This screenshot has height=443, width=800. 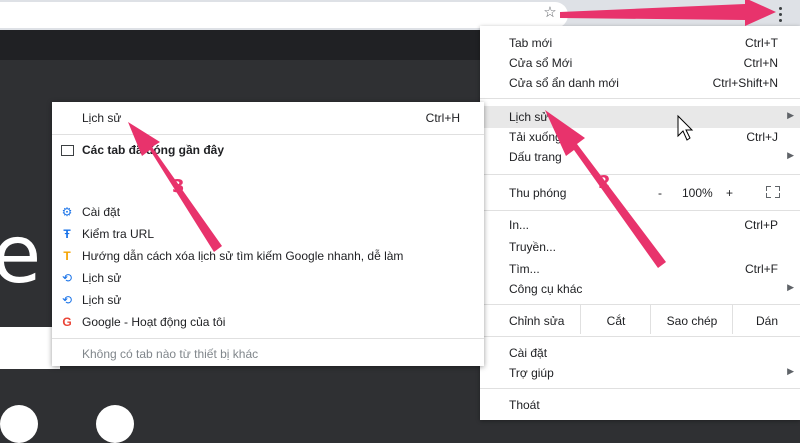 What do you see at coordinates (178, 186) in the screenshot?
I see `annotation-number-3: 3` at bounding box center [178, 186].